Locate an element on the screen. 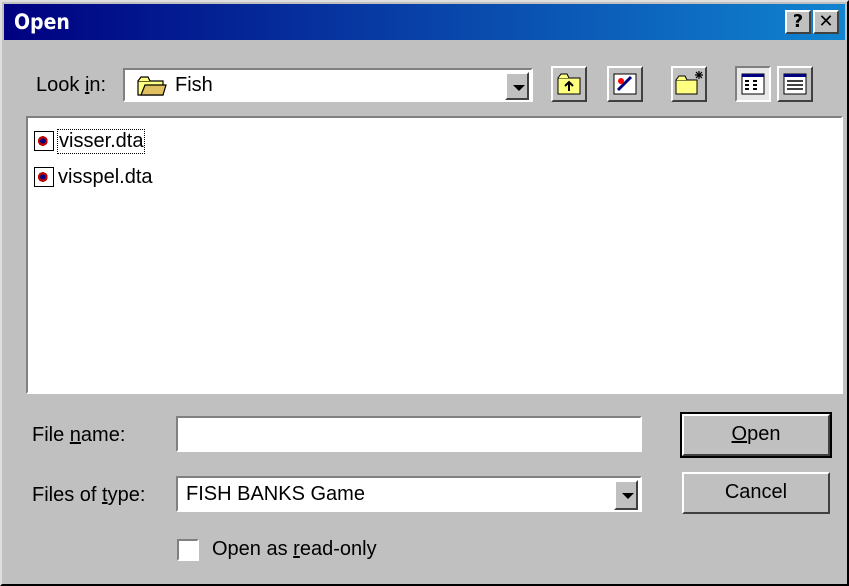 The height and width of the screenshot is (586, 849). desktop-button is located at coordinates (625, 84).